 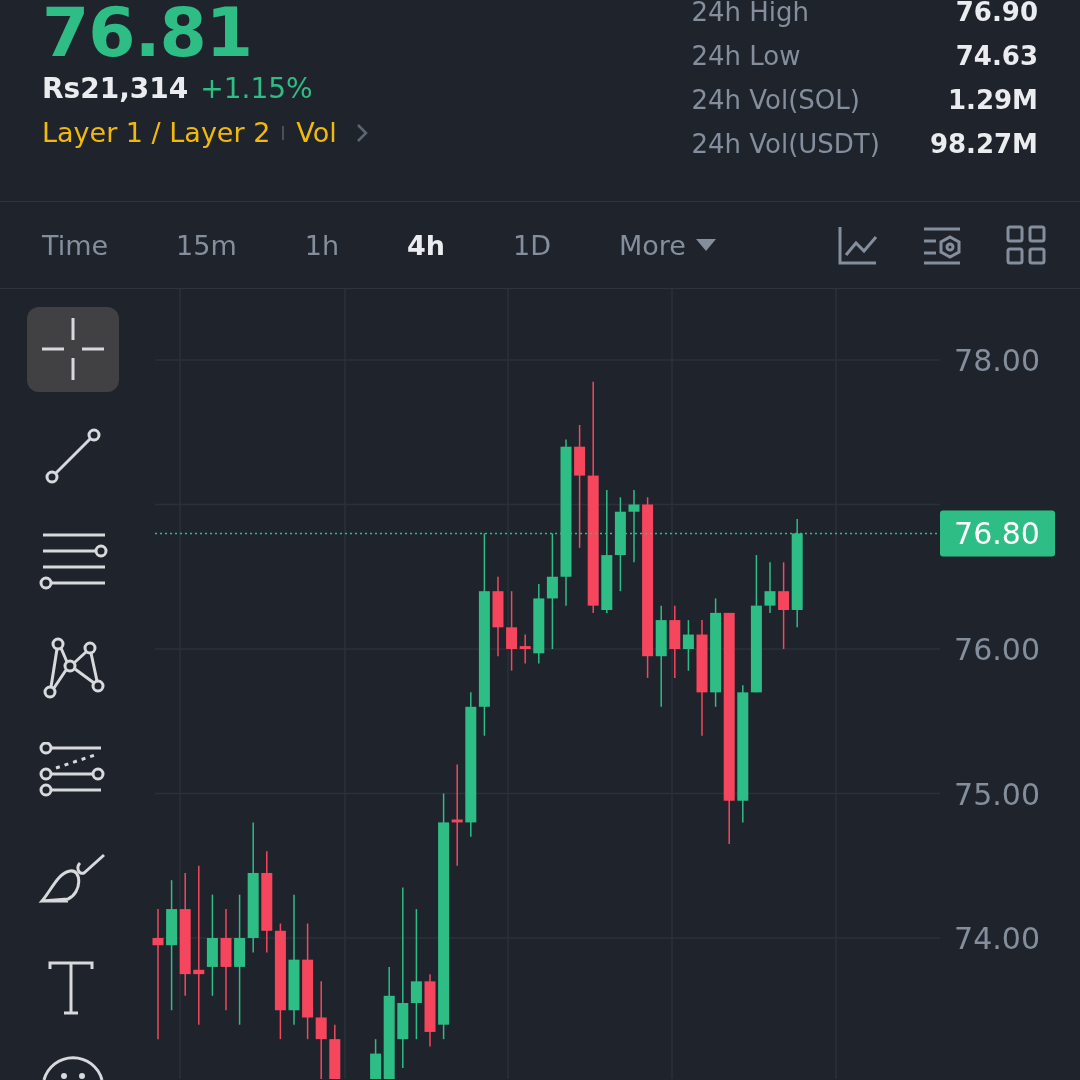 What do you see at coordinates (942, 245) in the screenshot?
I see `indicator-settings-icon` at bounding box center [942, 245].